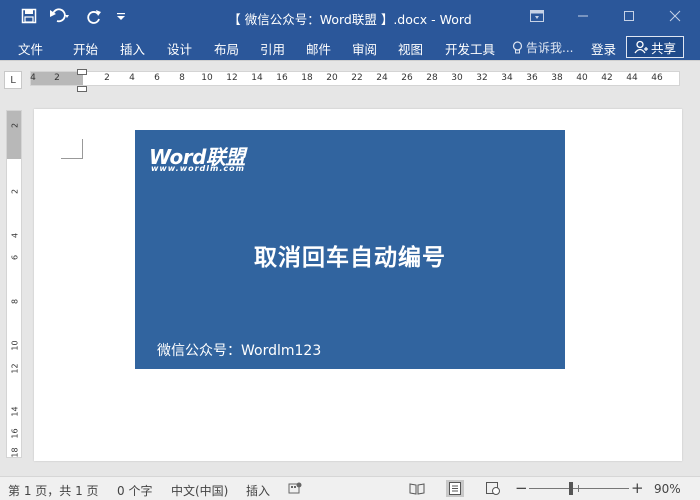 This screenshot has height=500, width=700. I want to click on margin-corner-mark, so click(72, 149).